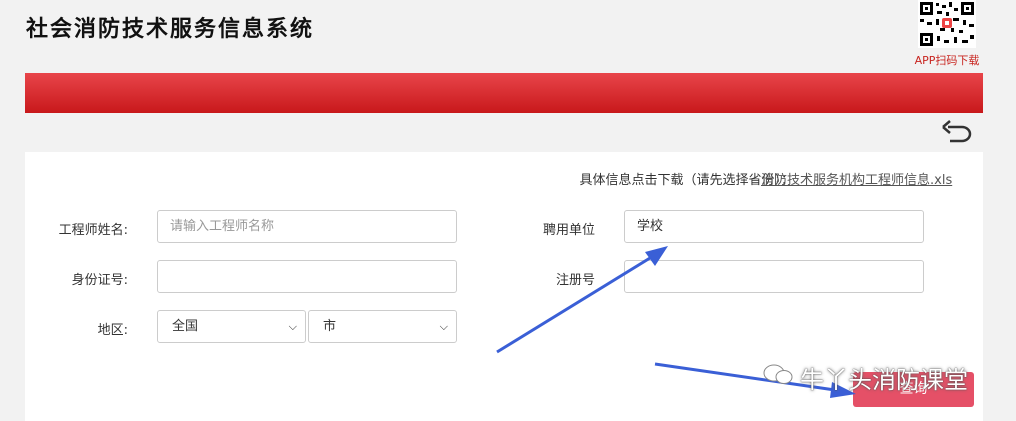 This screenshot has width=1016, height=421. What do you see at coordinates (676, 322) in the screenshot?
I see `annotation-arrows` at bounding box center [676, 322].